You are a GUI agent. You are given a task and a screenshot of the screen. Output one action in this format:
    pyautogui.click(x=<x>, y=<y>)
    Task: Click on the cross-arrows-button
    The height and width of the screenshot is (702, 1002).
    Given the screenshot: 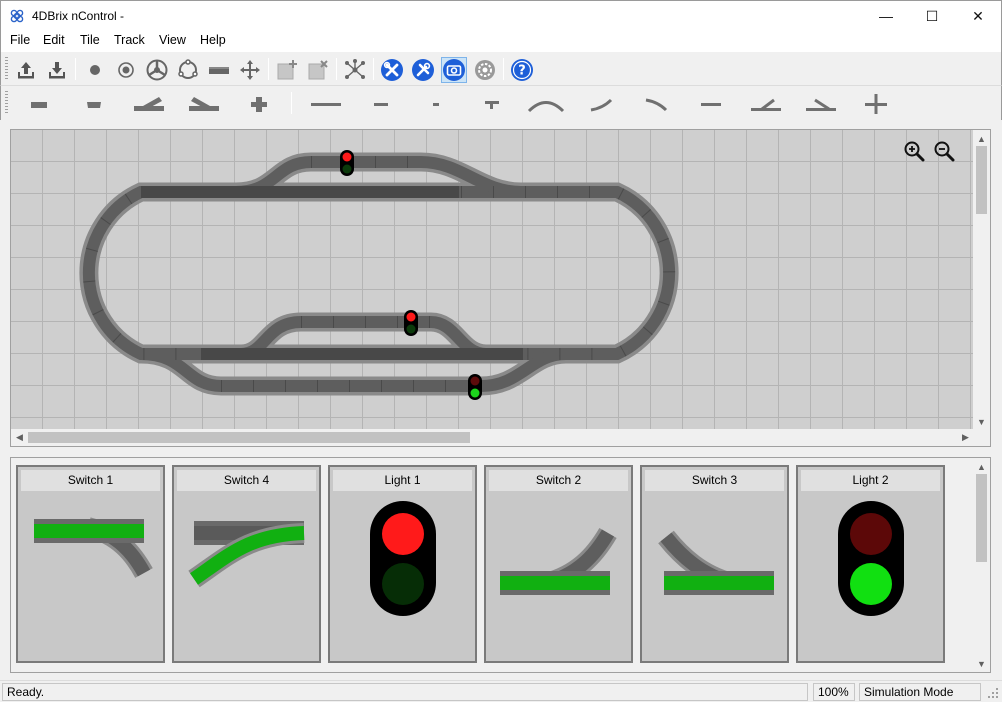 What is the action you would take?
    pyautogui.click(x=250, y=70)
    